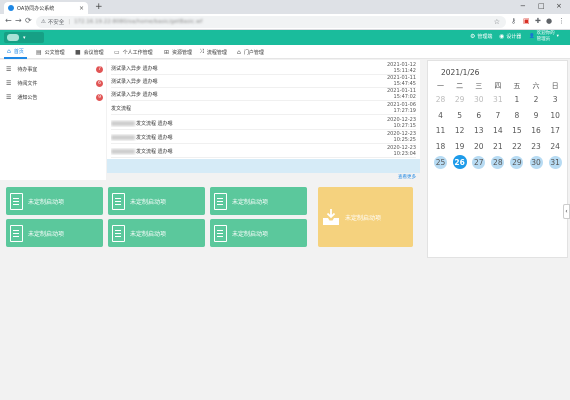 The width and height of the screenshot is (570, 400). What do you see at coordinates (555, 147) in the screenshot?
I see `calendar-day: 24` at bounding box center [555, 147].